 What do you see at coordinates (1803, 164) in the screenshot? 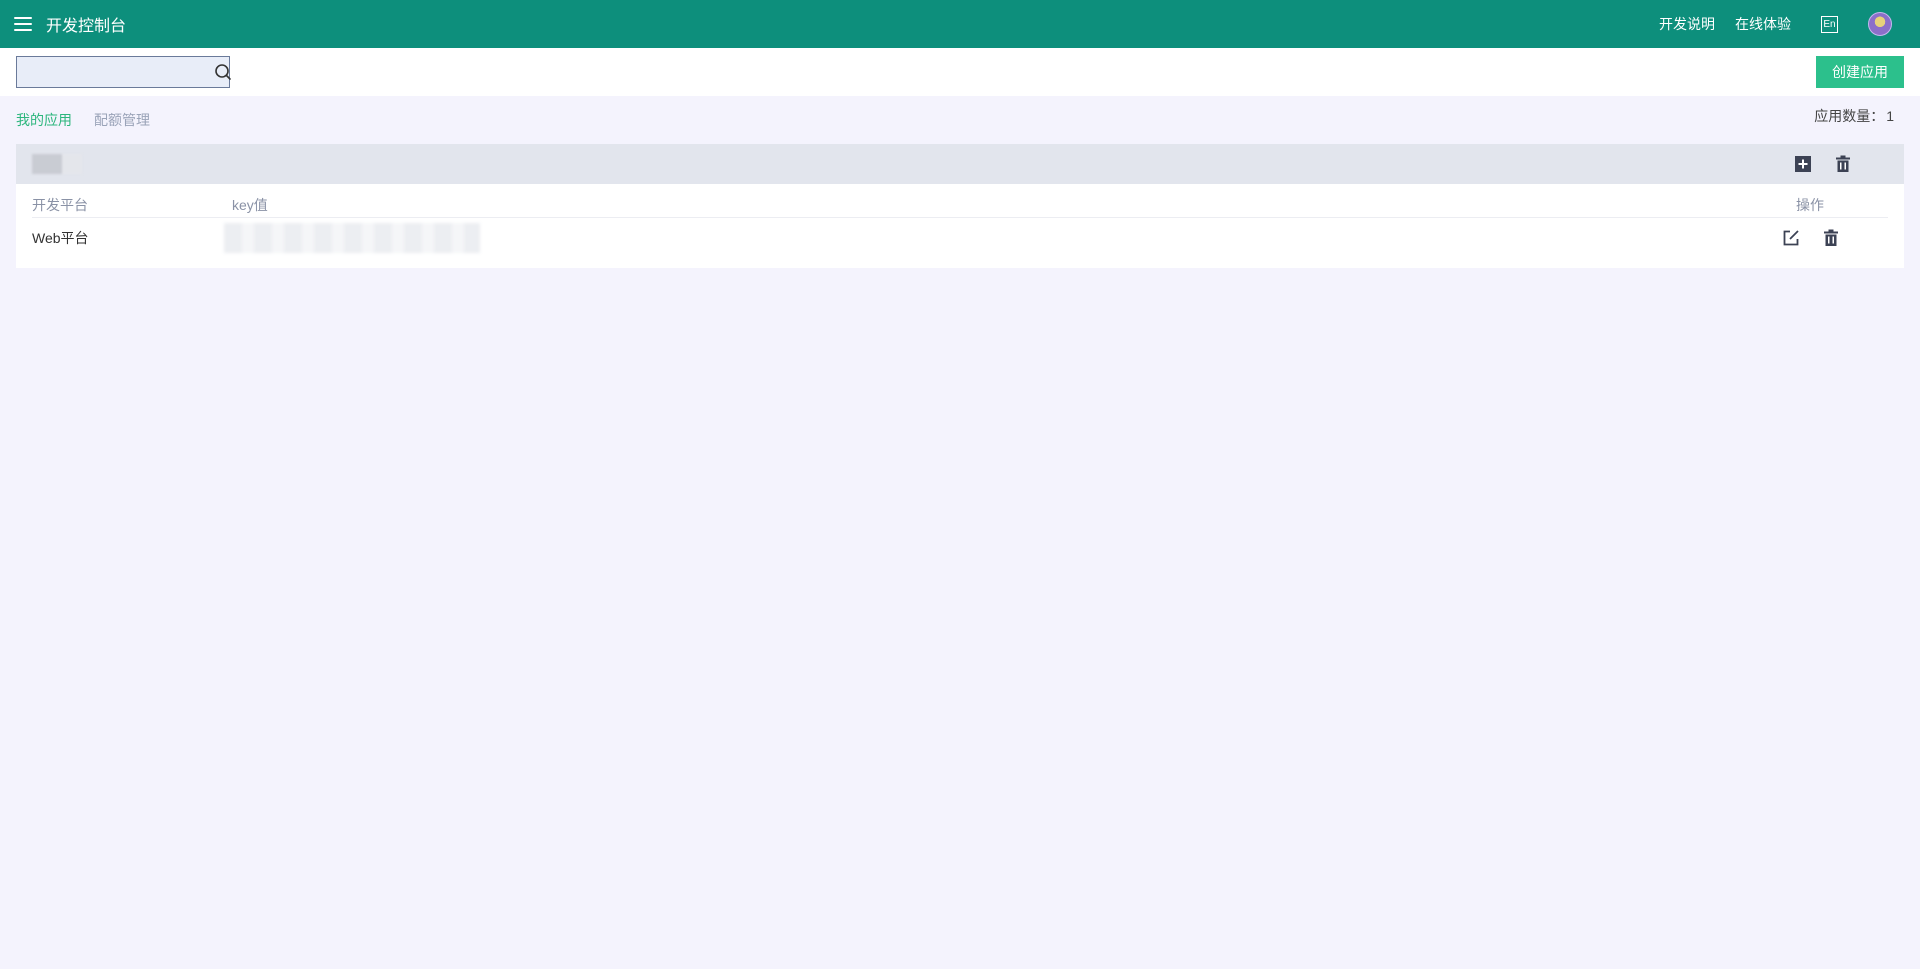
I see `add-platform-icon` at bounding box center [1803, 164].